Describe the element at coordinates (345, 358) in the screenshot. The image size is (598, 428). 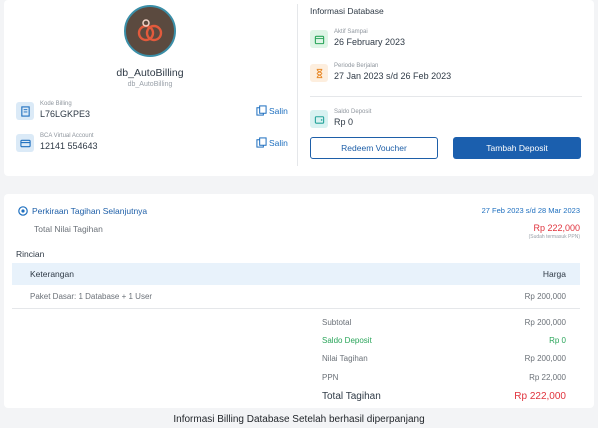
I see `summary-label: Nilai Tagihan` at that location.